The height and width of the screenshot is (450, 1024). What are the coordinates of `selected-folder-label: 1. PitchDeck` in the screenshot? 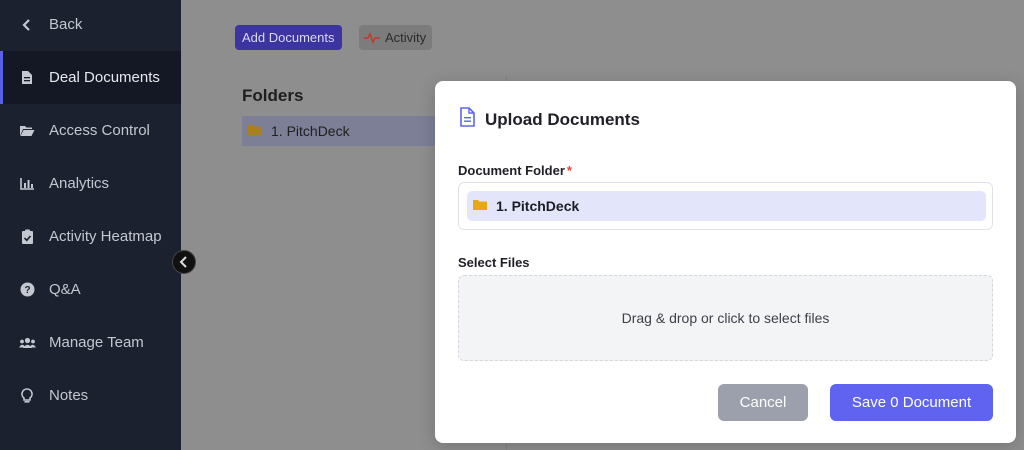 It's located at (538, 206).